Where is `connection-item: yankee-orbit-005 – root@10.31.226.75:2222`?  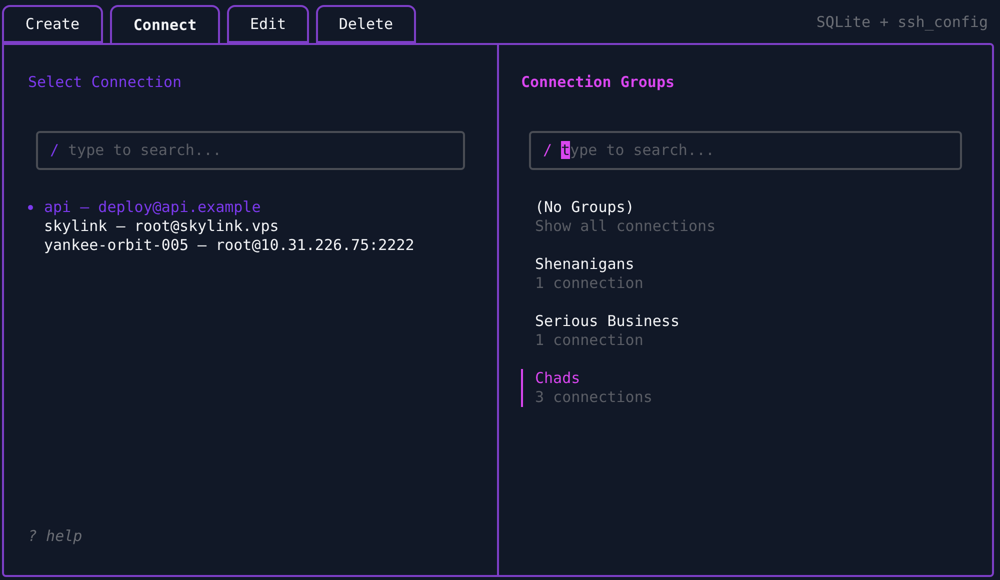
connection-item: yankee-orbit-005 – root@10.31.226.75:2222 is located at coordinates (250, 245).